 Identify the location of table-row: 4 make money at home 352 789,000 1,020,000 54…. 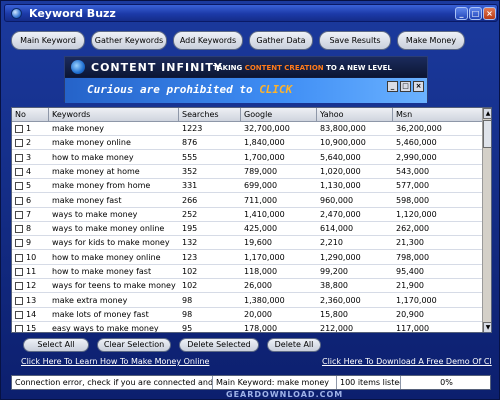
(247, 172).